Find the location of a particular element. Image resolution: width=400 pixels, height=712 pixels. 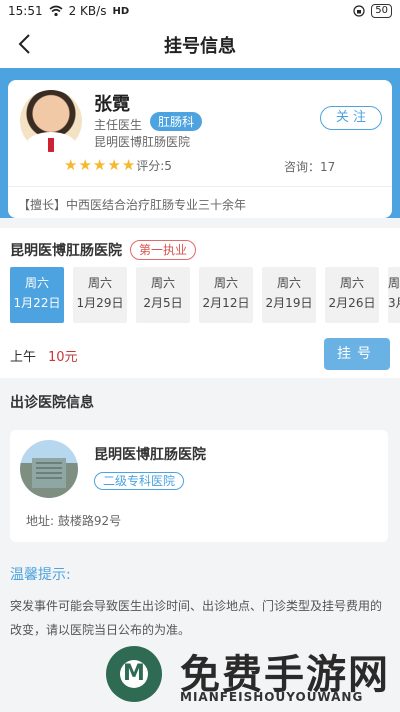

register-button: 挂号 is located at coordinates (357, 354).